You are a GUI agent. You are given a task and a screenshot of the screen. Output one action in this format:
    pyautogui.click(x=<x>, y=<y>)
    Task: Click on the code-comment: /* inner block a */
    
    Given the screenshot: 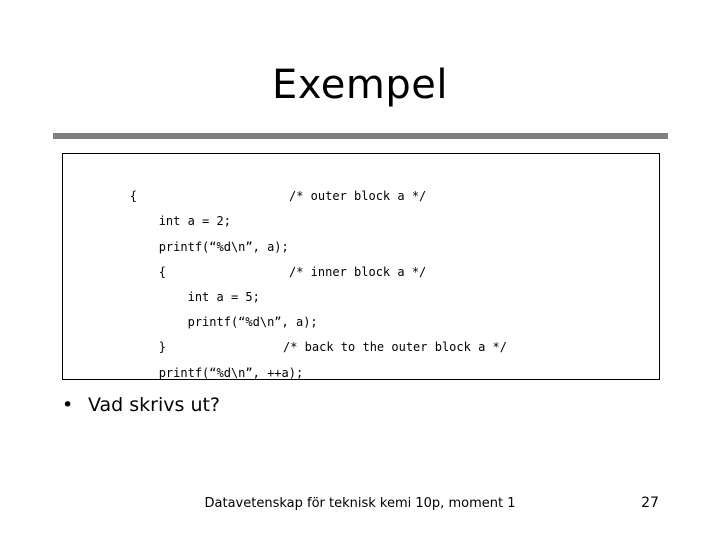 What is the action you would take?
    pyautogui.click(x=358, y=271)
    